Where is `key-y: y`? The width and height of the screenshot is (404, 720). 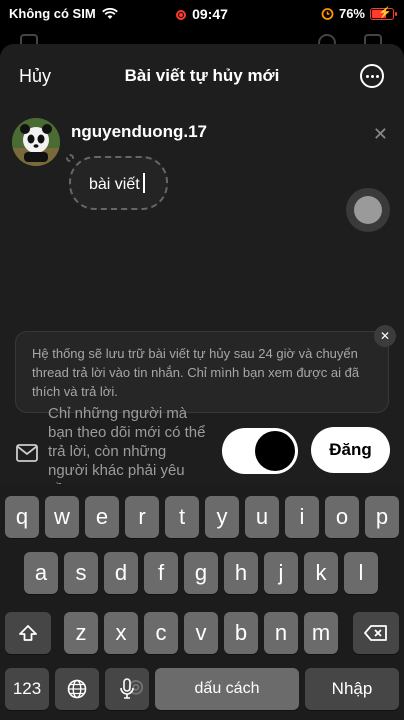 key-y: y is located at coordinates (222, 517).